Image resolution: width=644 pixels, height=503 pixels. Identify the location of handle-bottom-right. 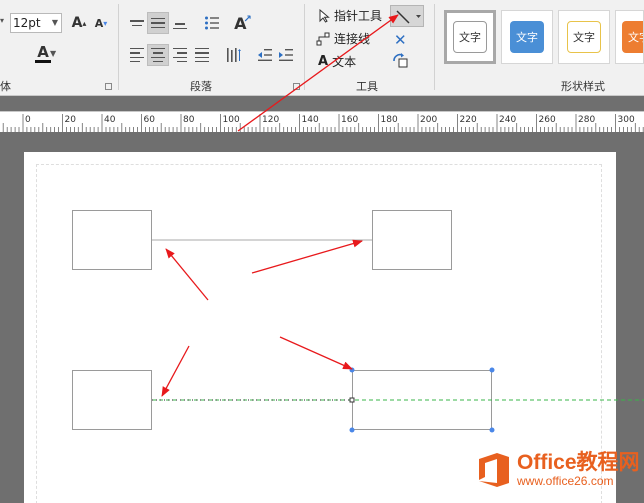
(492, 430).